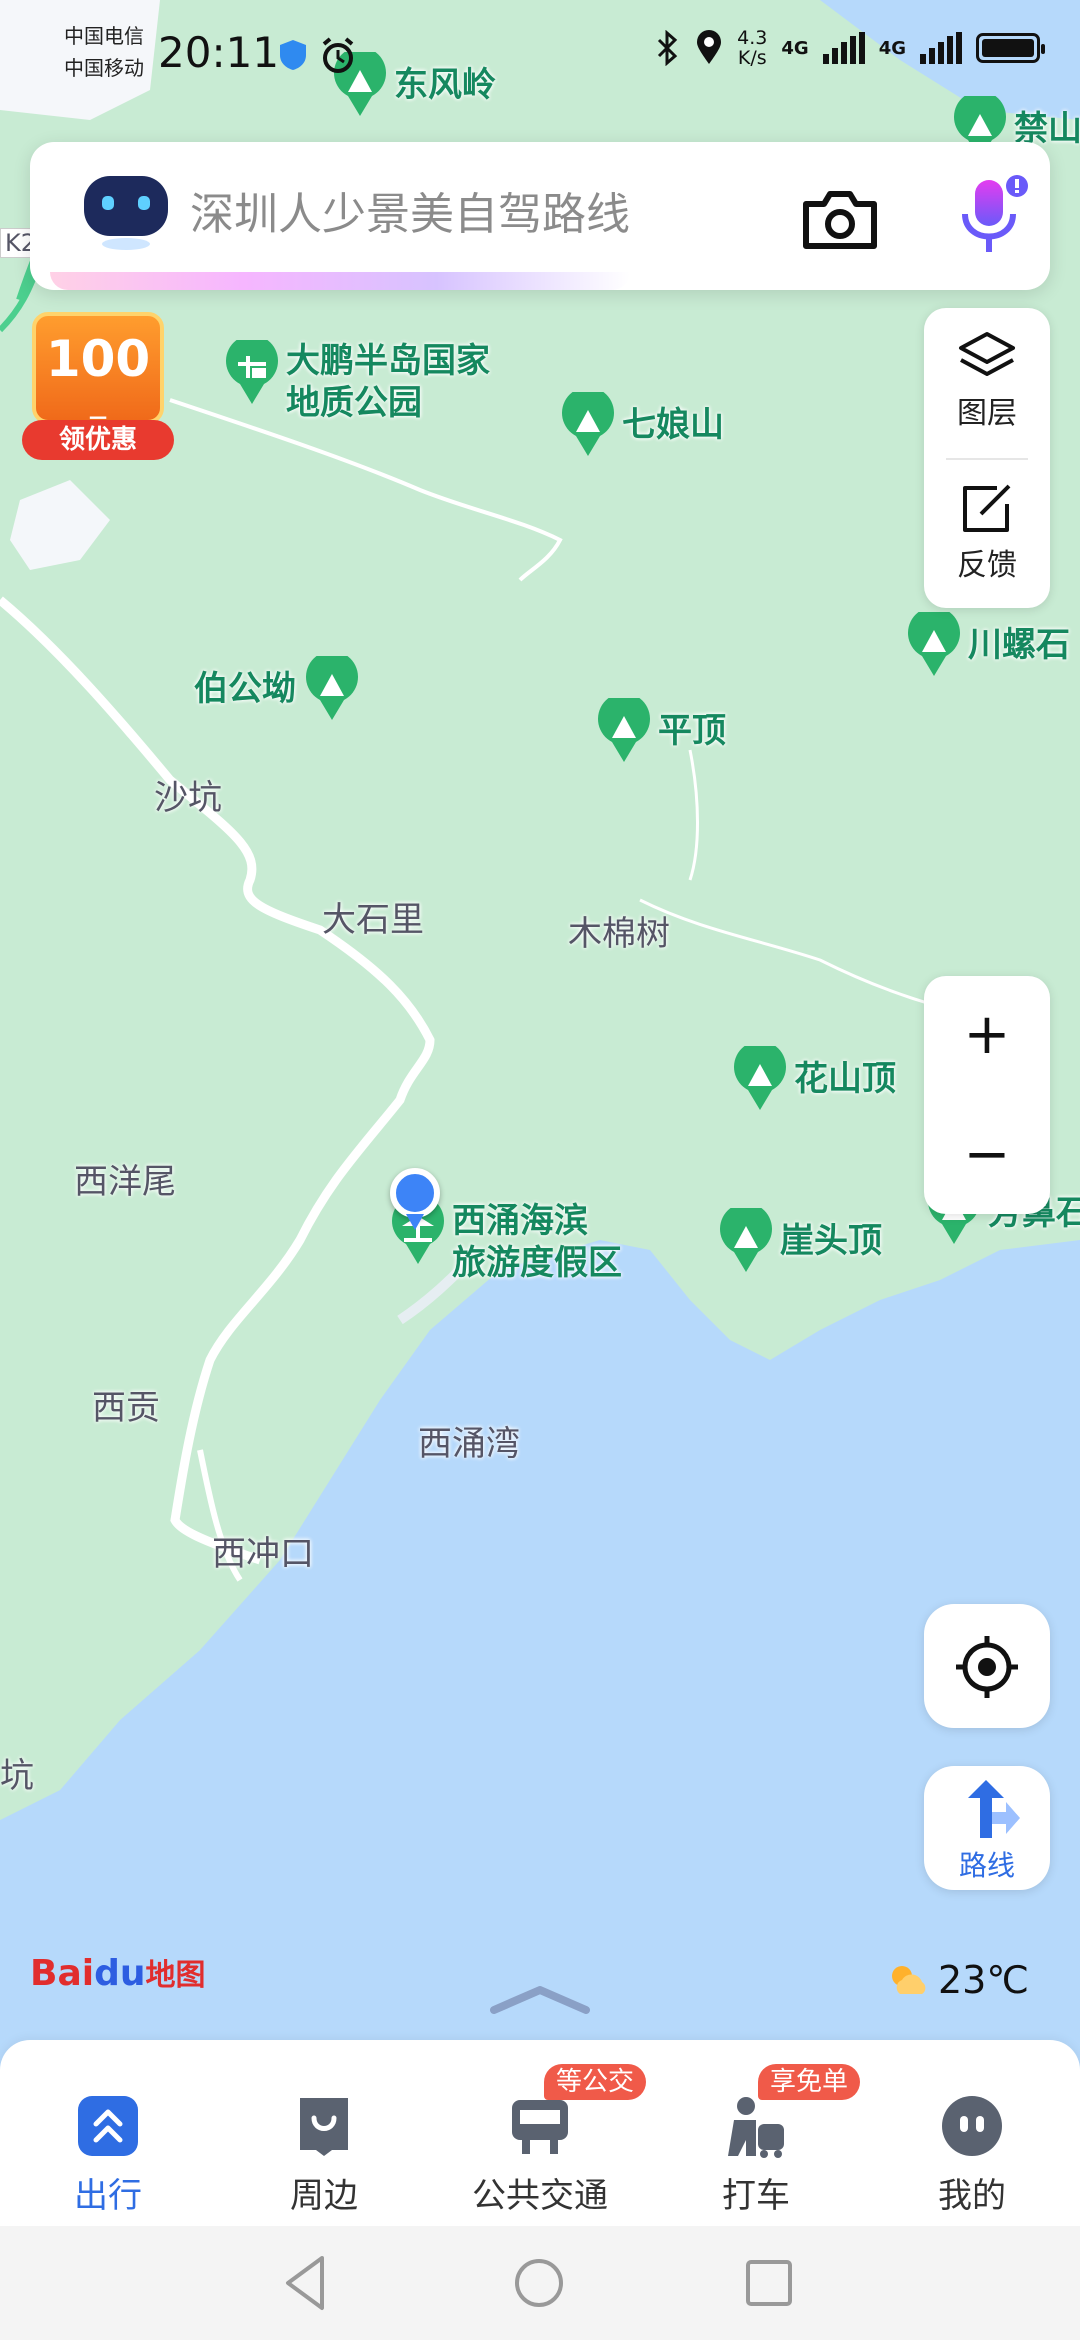 Image resolution: width=1080 pixels, height=2340 pixels. Describe the element at coordinates (540, 2127) in the screenshot. I see `bus-stop-icon` at that location.